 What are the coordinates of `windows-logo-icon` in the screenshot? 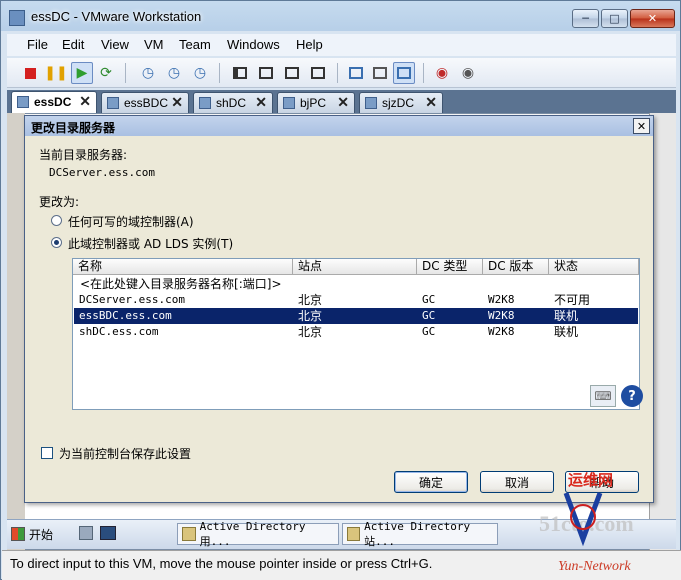 It's located at (18, 534).